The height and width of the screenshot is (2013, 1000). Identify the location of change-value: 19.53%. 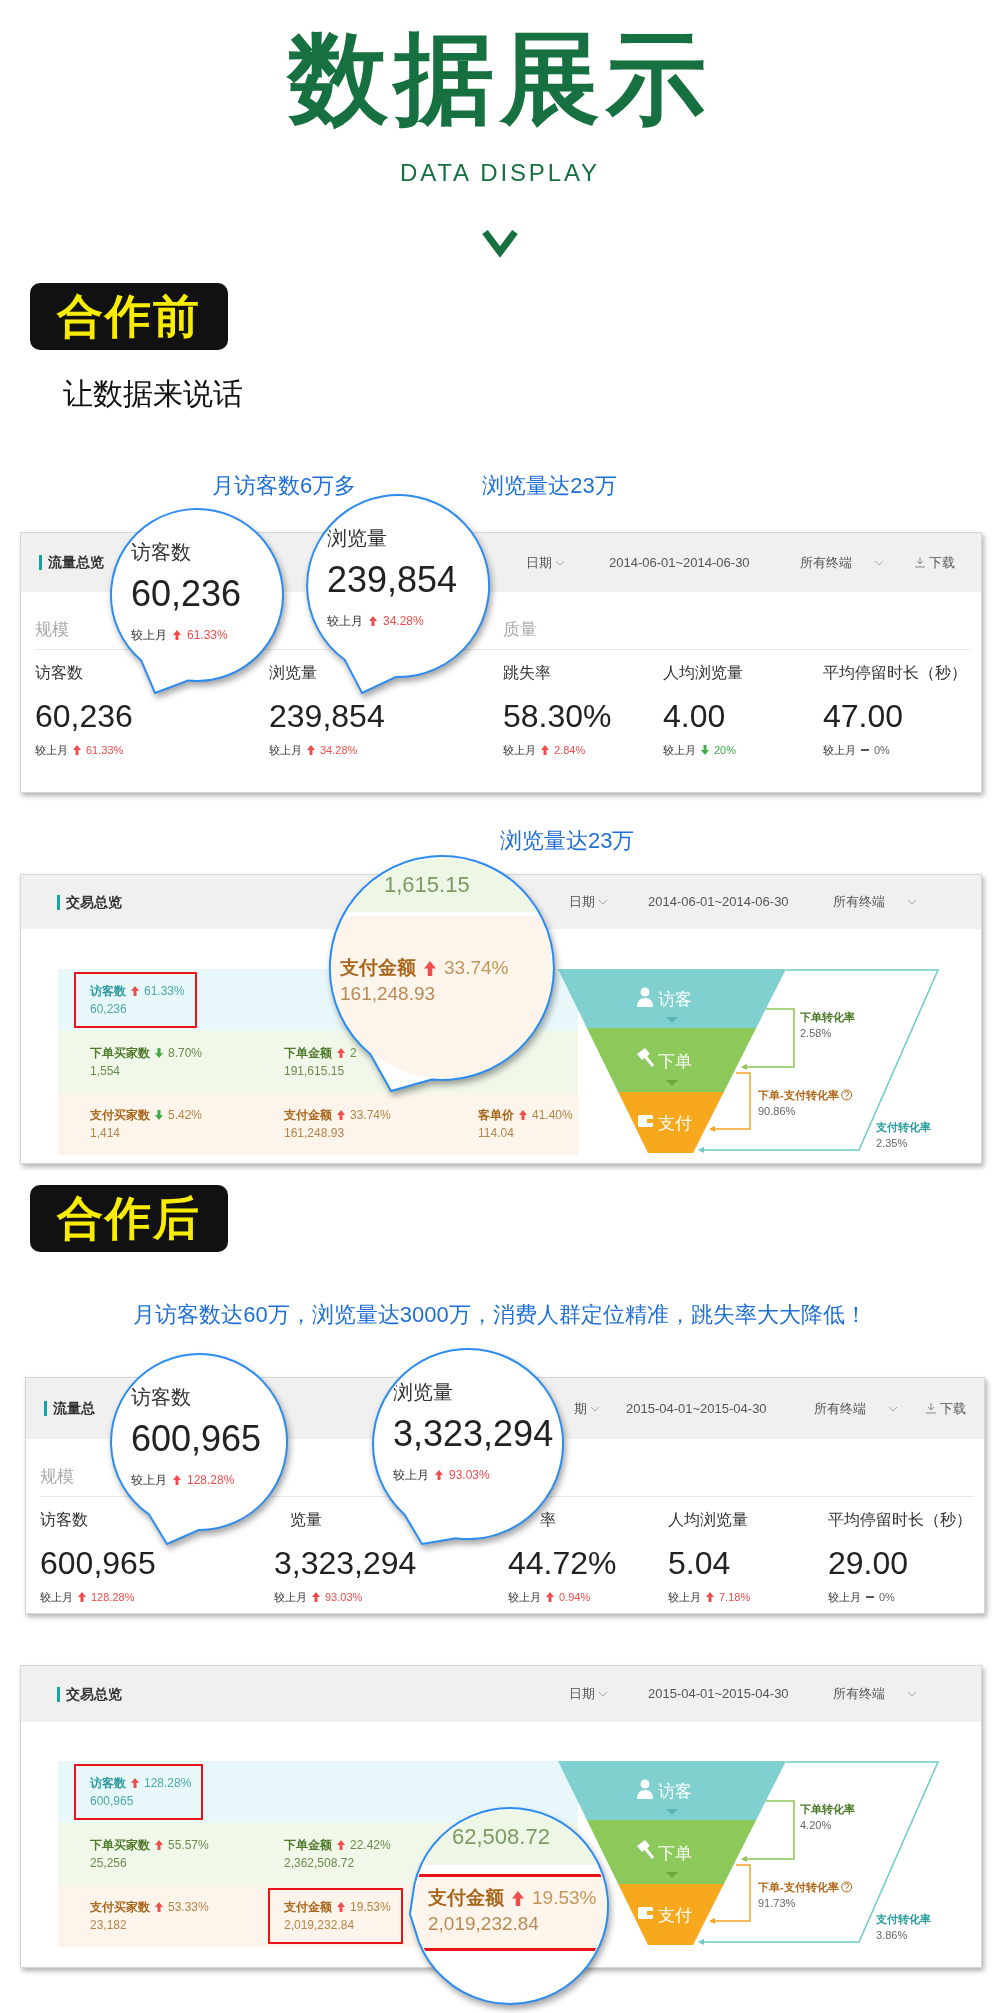
(370, 1907).